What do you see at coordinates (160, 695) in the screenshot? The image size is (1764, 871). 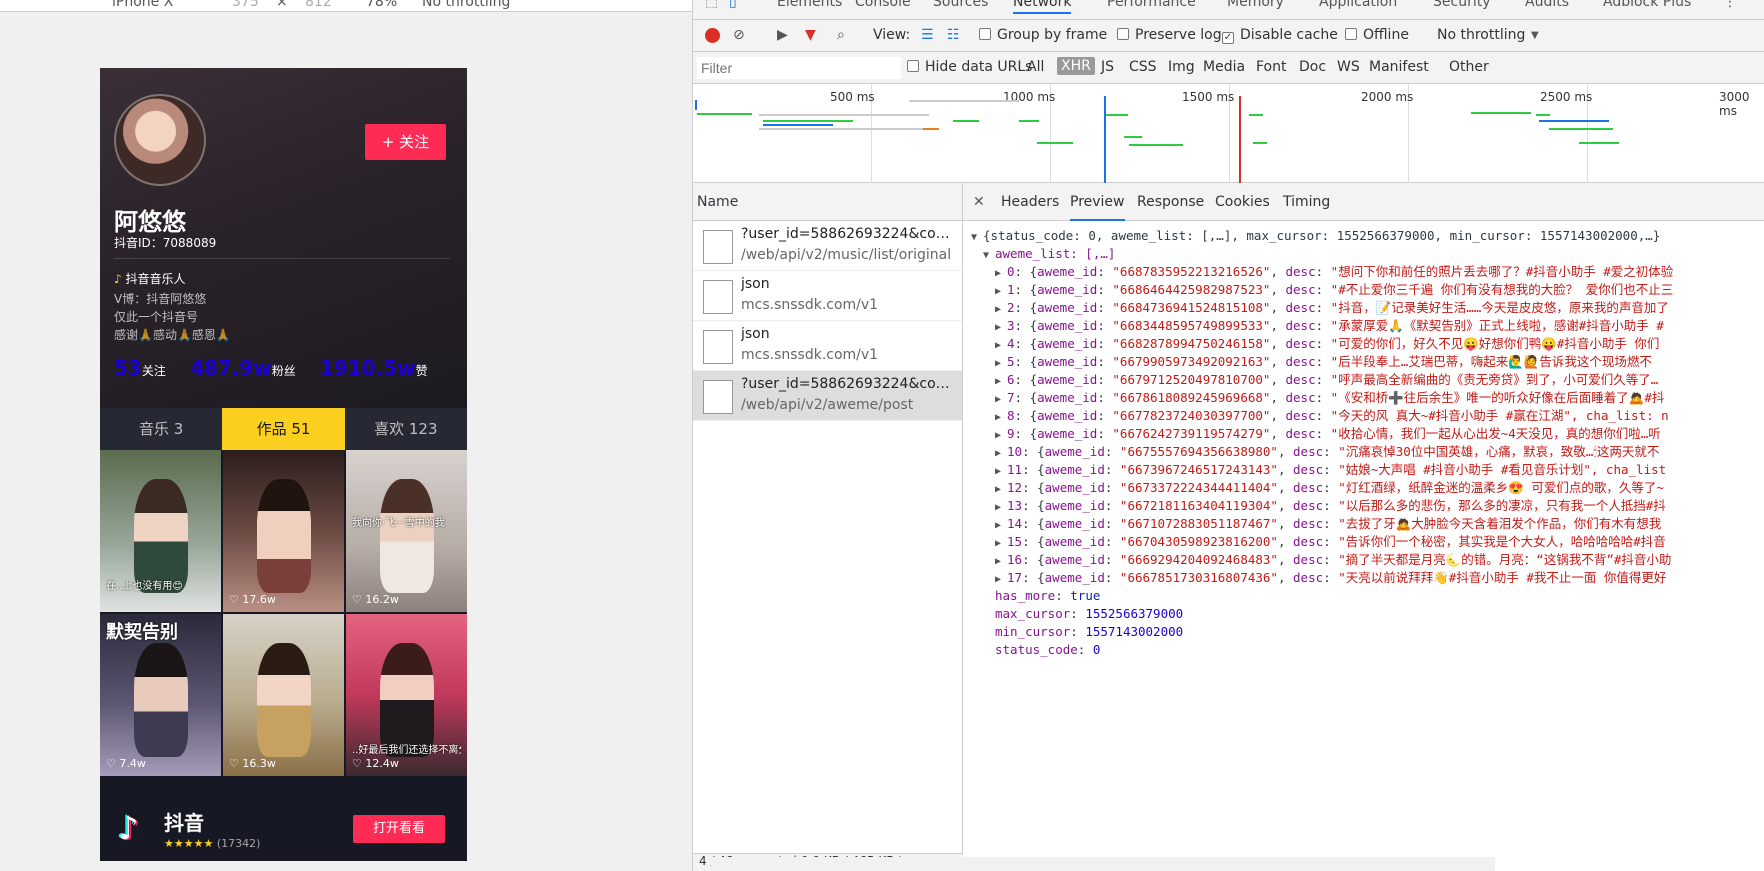 I see `video-thumb: 默契告别 ♡ 7.4w` at bounding box center [160, 695].